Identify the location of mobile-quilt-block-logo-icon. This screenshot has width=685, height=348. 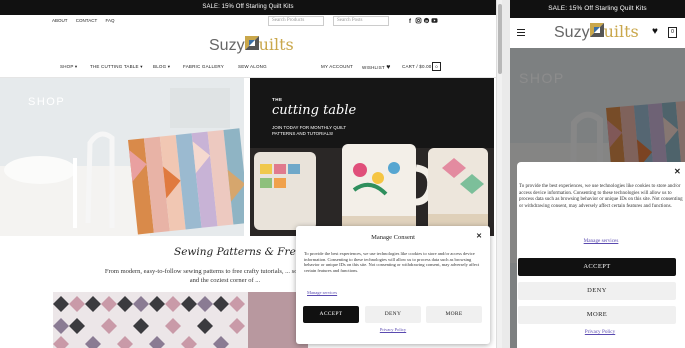
(596, 32).